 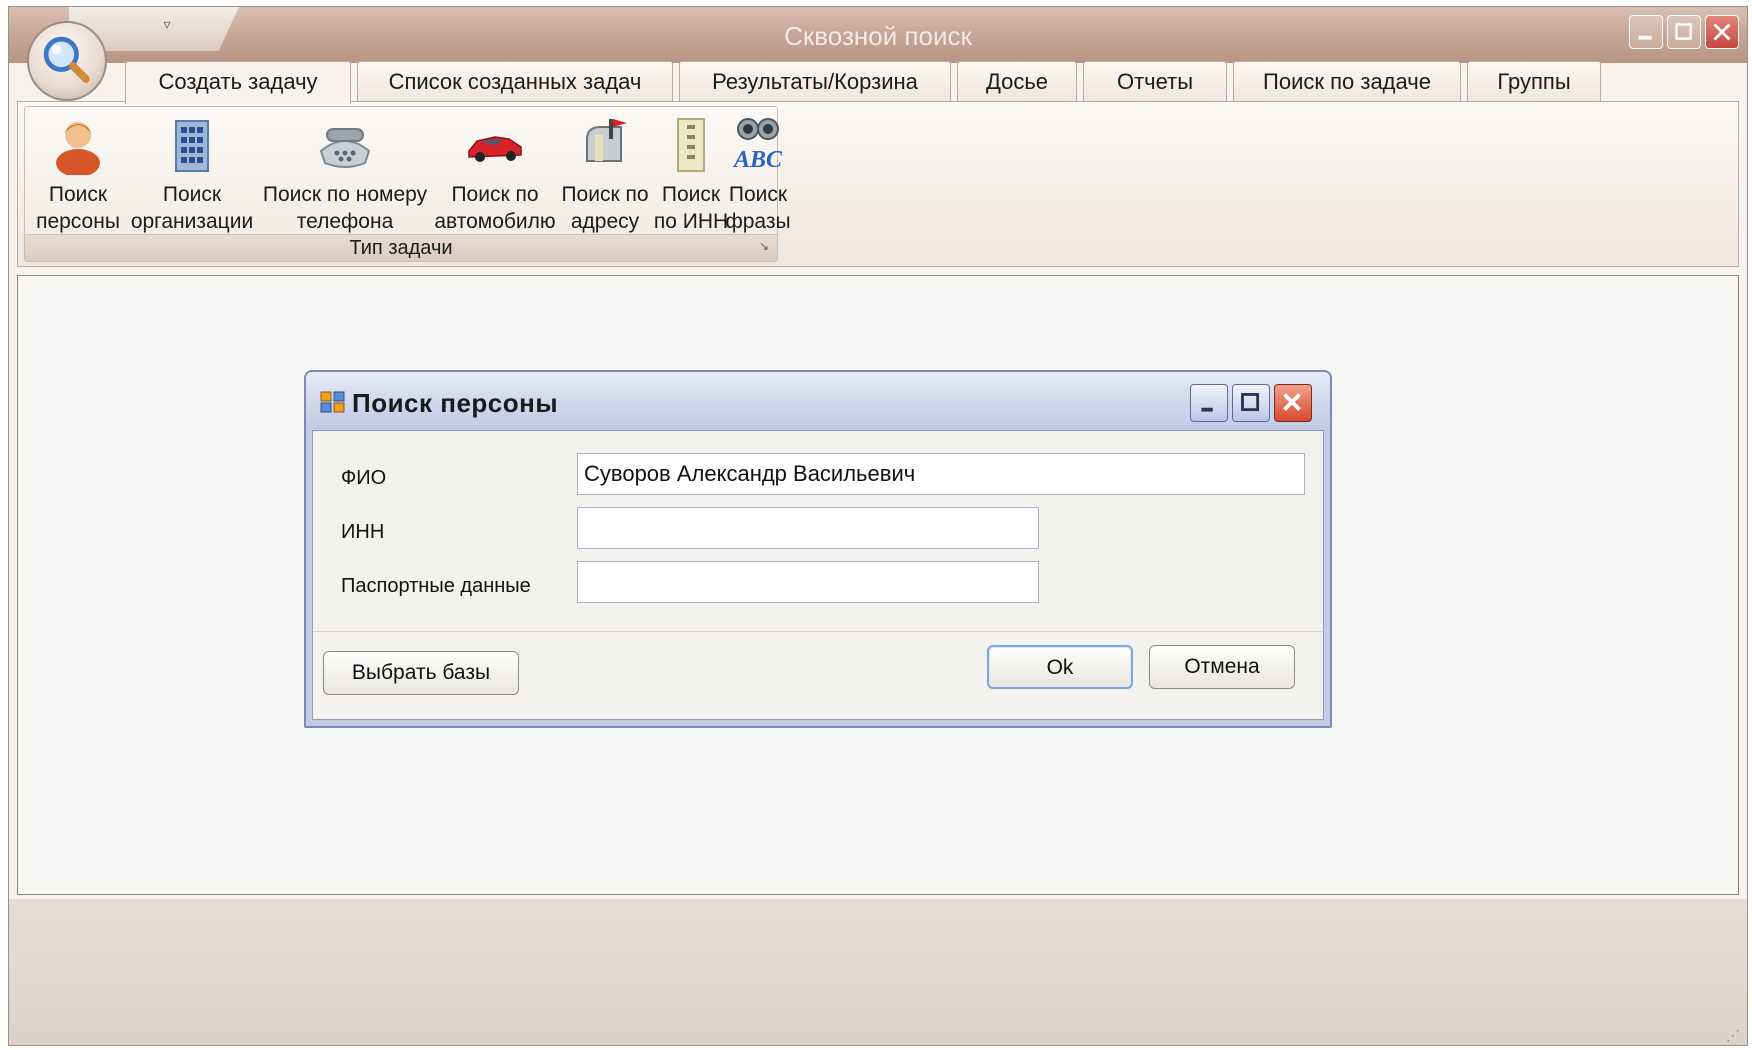 I want to click on inn-label: ИНН, so click(x=363, y=532).